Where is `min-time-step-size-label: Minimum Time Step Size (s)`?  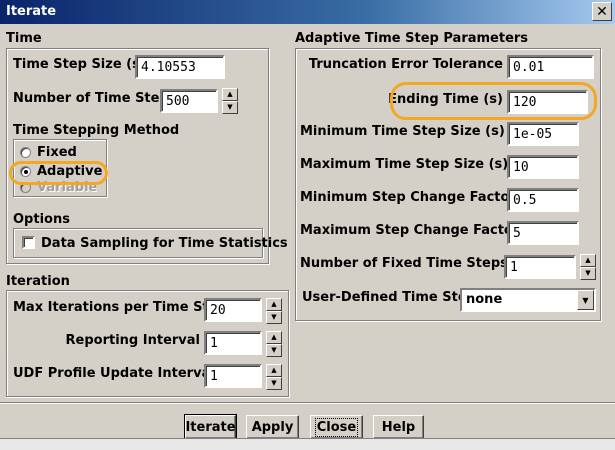
min-time-step-size-label: Minimum Time Step Size (s) is located at coordinates (402, 131).